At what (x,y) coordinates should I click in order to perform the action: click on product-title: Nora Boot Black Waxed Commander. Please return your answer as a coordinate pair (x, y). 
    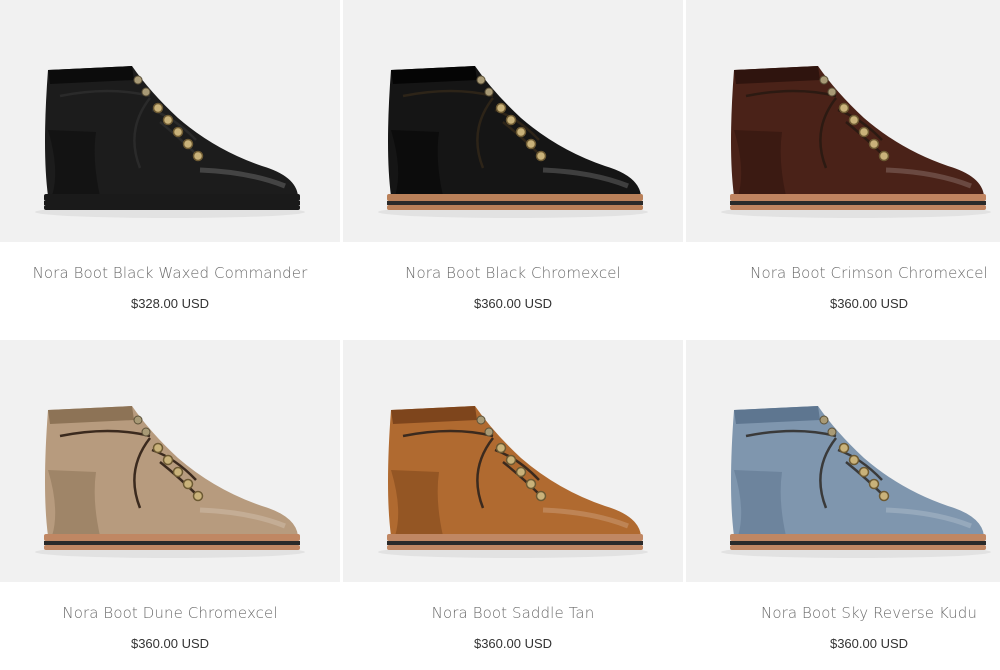
    Looking at the image, I should click on (170, 273).